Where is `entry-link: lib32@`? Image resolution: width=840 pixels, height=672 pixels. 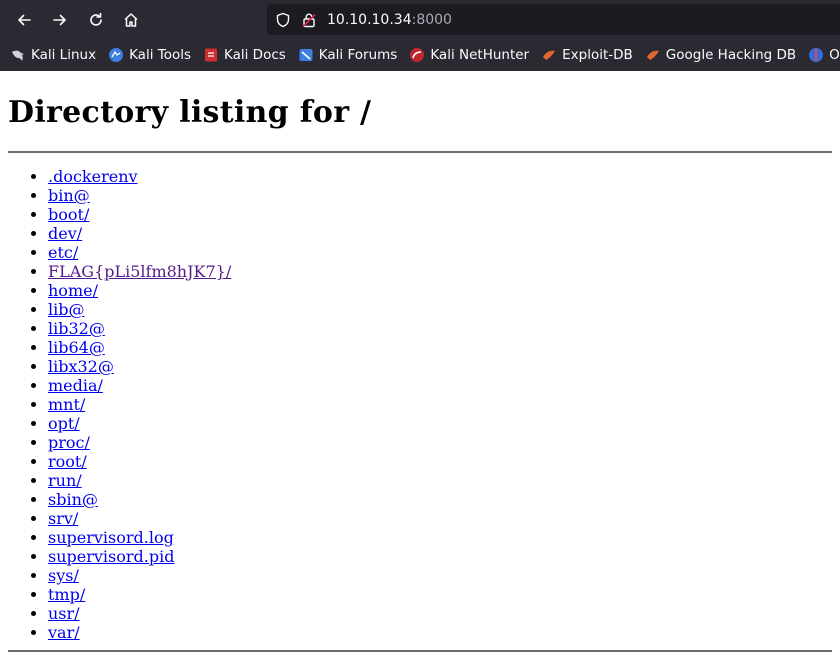 entry-link: lib32@ is located at coordinates (76, 328).